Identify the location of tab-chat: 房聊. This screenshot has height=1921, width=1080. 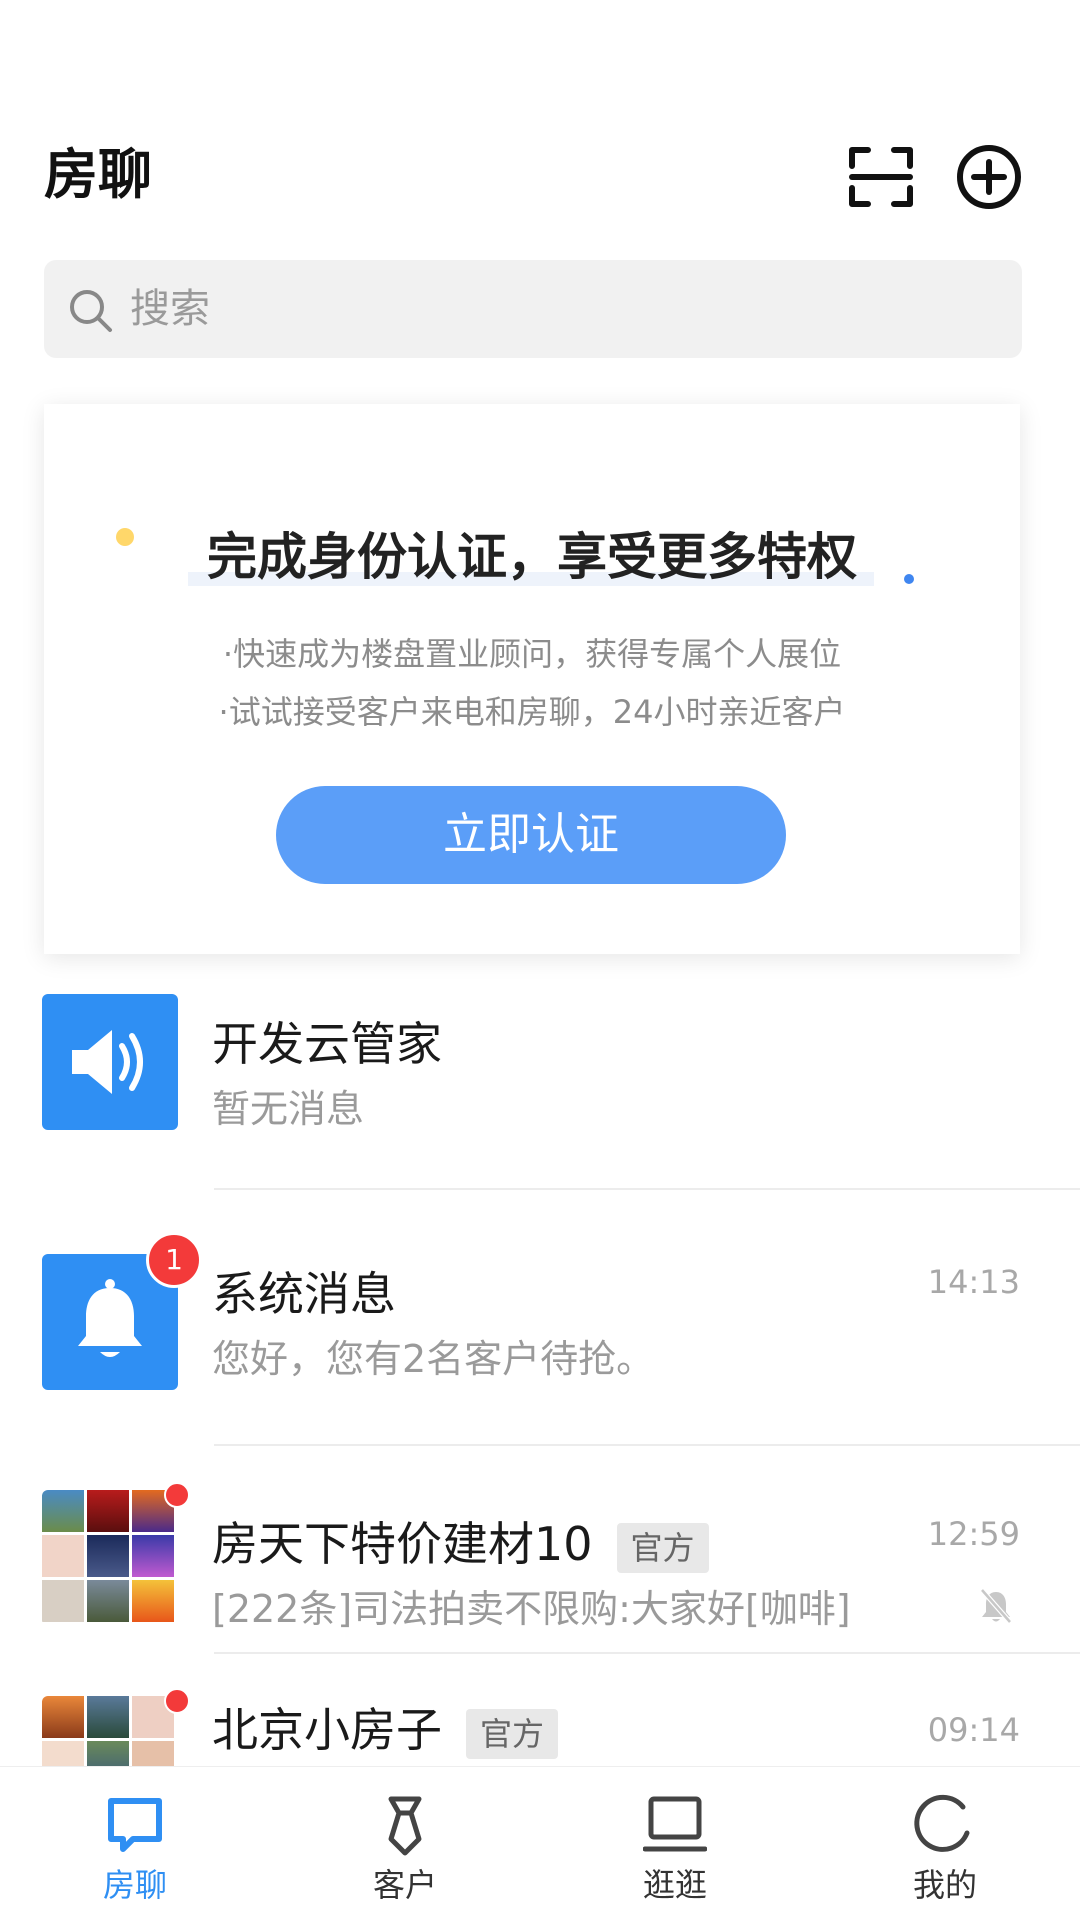
(135, 1844).